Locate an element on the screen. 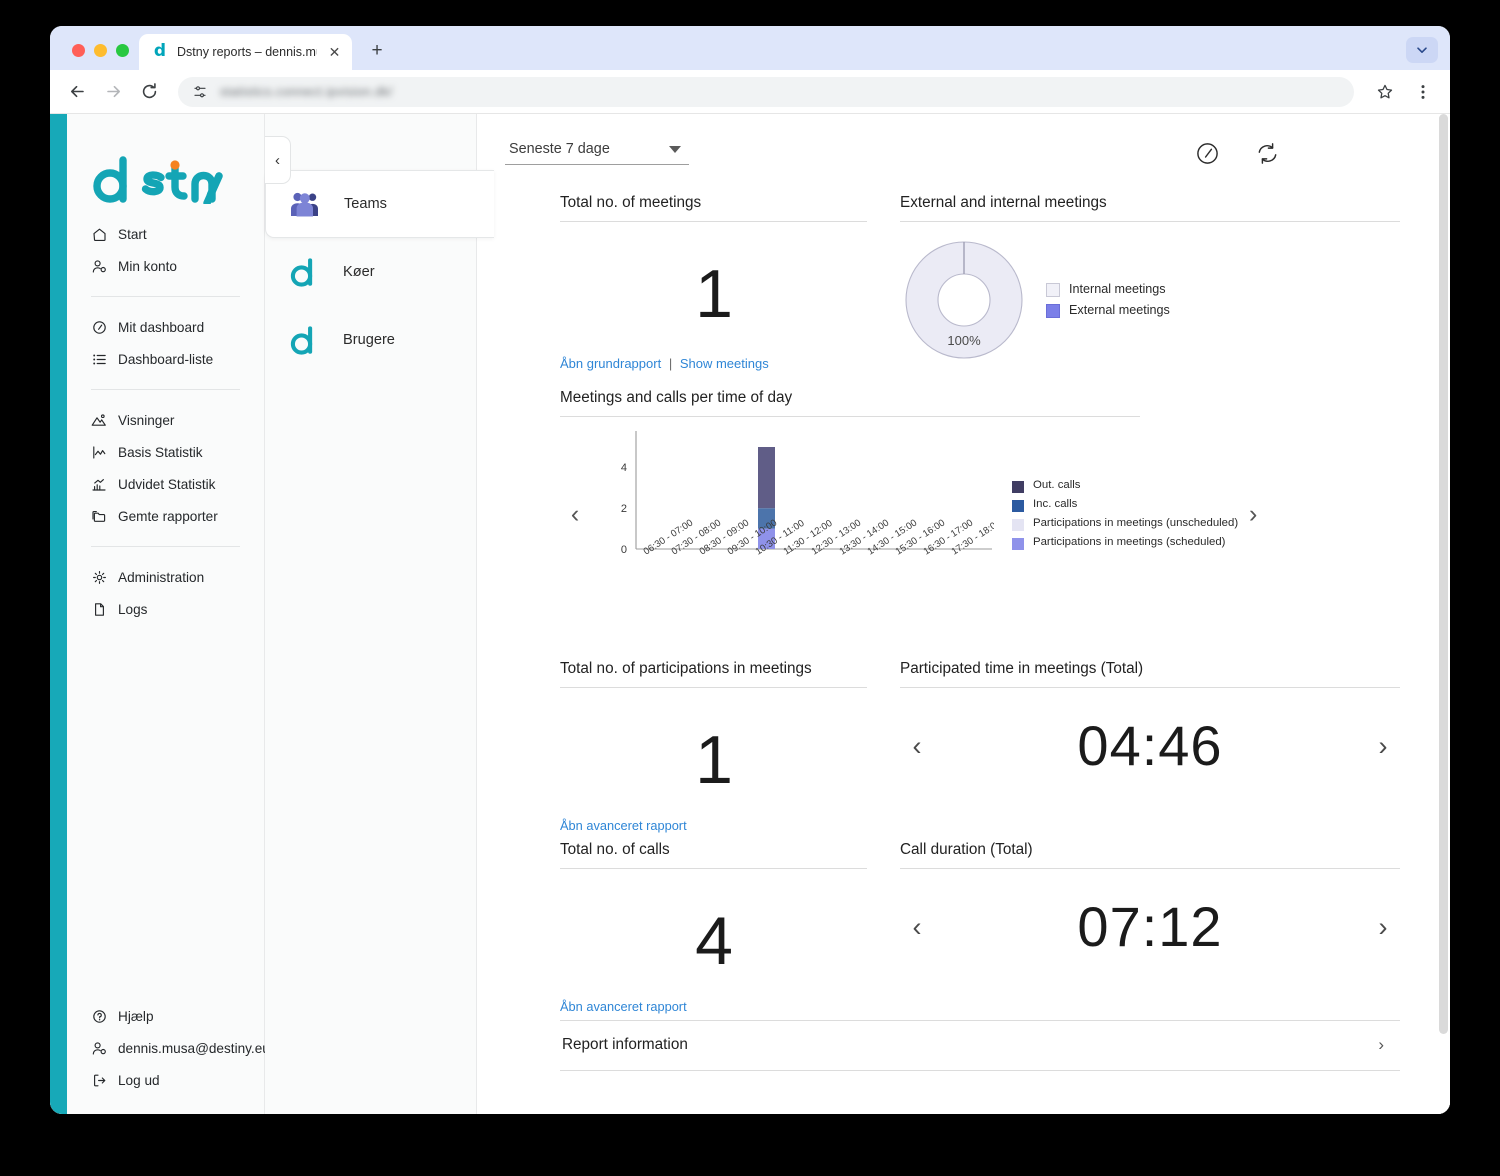  legend-item: Inc. calls is located at coordinates (1125, 505).